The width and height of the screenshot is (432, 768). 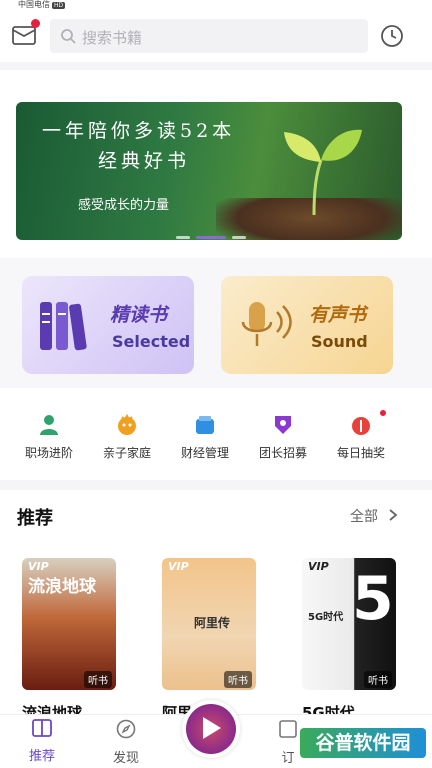 I want to click on selected-reading-card: 精读书 Selected, so click(x=108, y=325).